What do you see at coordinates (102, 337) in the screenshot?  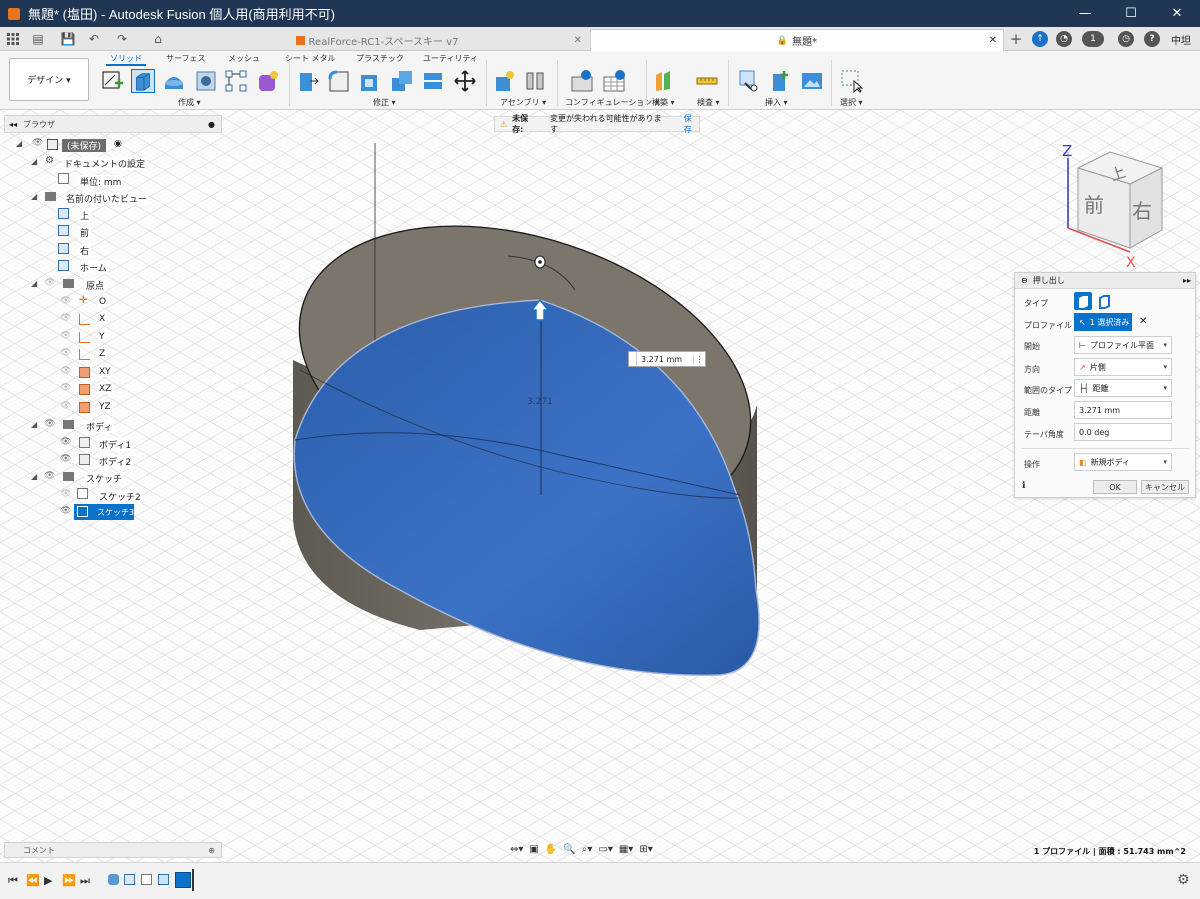 I see `origin-y: Y` at bounding box center [102, 337].